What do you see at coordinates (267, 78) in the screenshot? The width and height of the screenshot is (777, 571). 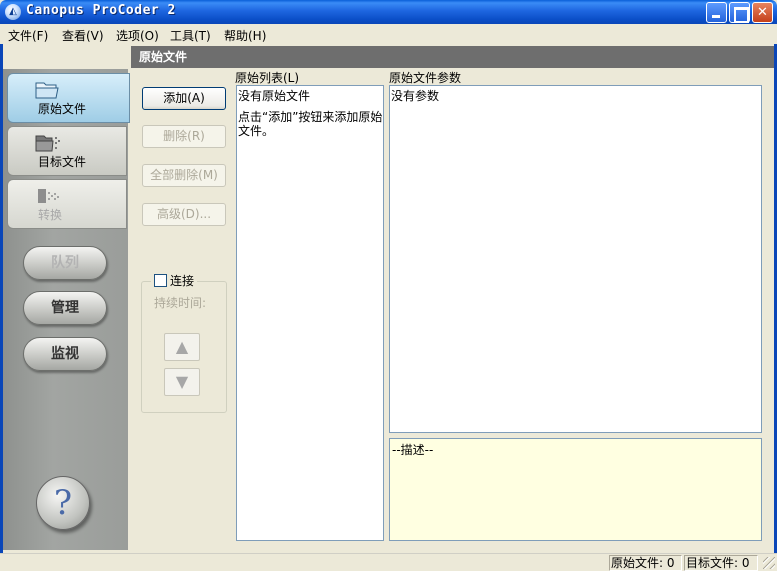 I see `source-list-label: 原始列表(L)` at bounding box center [267, 78].